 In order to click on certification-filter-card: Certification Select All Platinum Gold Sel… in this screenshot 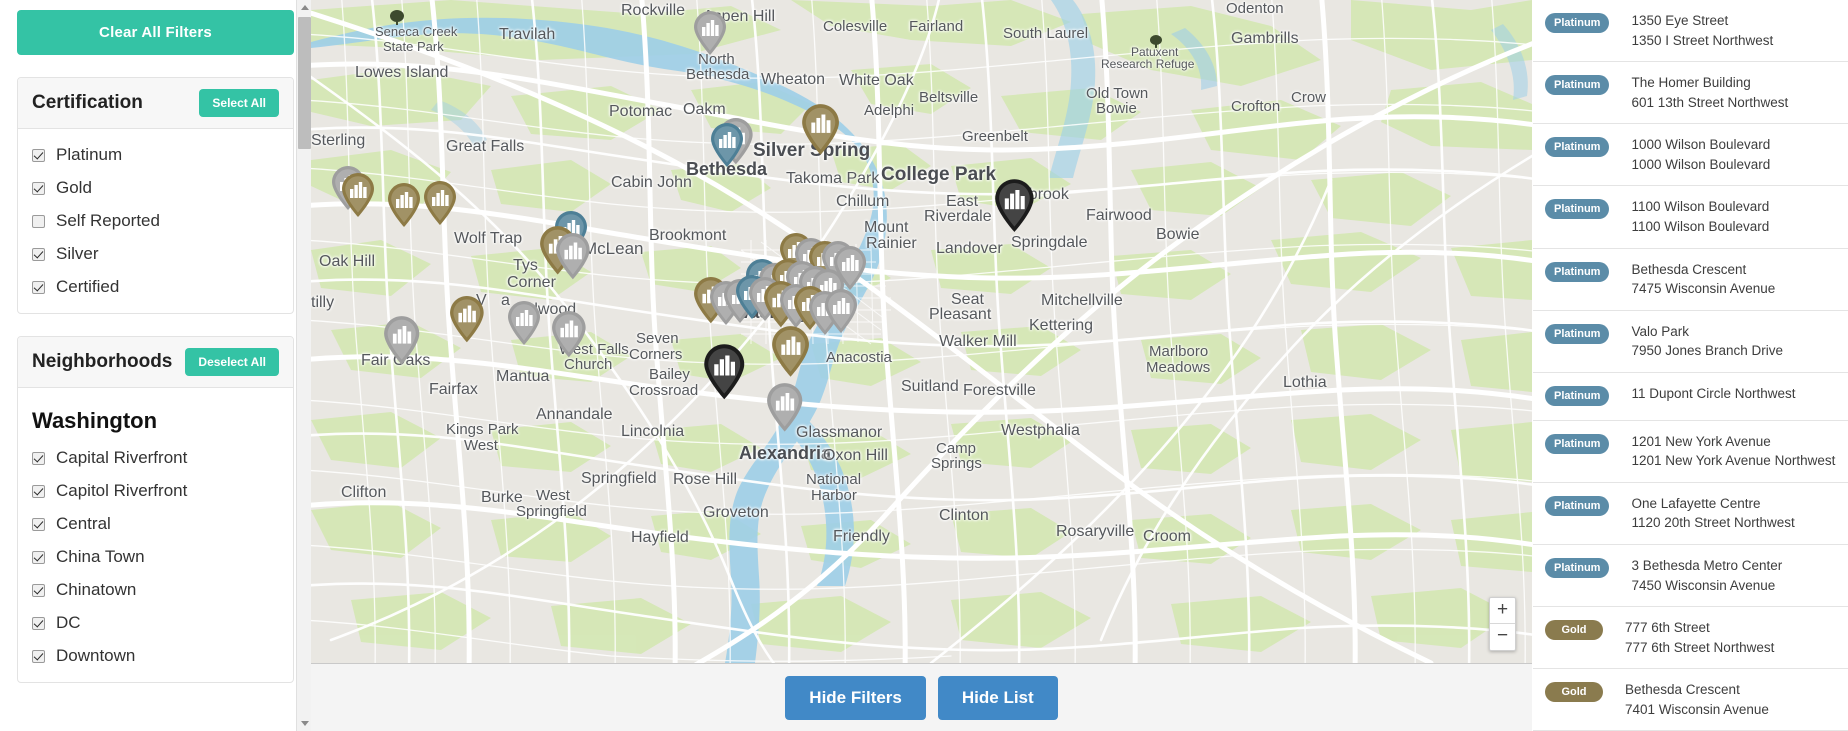, I will do `click(155, 195)`.